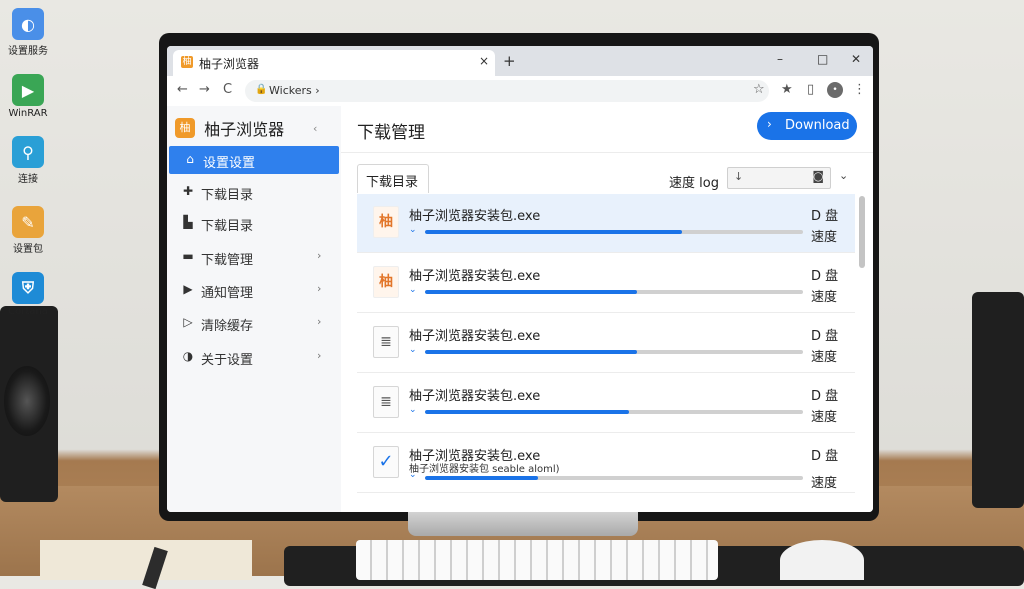 The image size is (1024, 589). What do you see at coordinates (28, 152) in the screenshot?
I see `network-person-icon: ⚲` at bounding box center [28, 152].